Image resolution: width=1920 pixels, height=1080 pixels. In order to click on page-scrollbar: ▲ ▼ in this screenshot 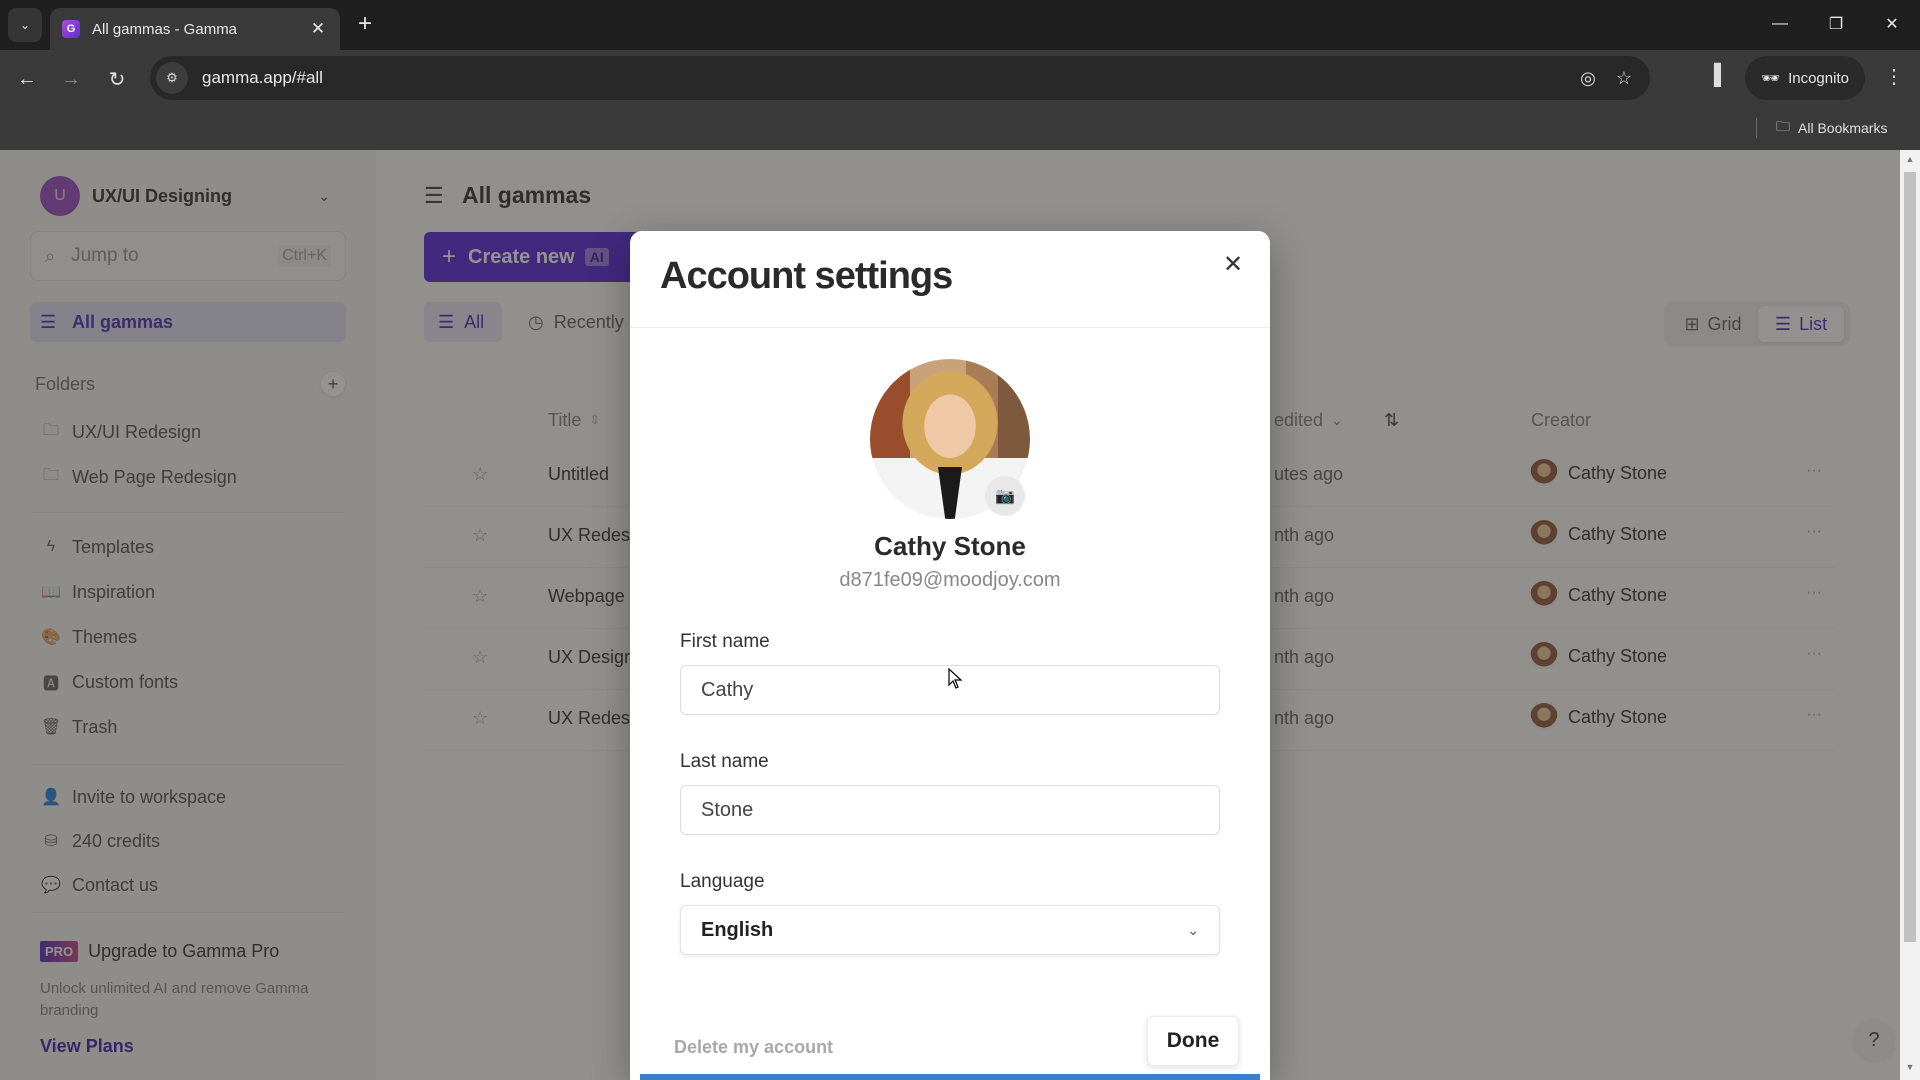, I will do `click(1910, 615)`.